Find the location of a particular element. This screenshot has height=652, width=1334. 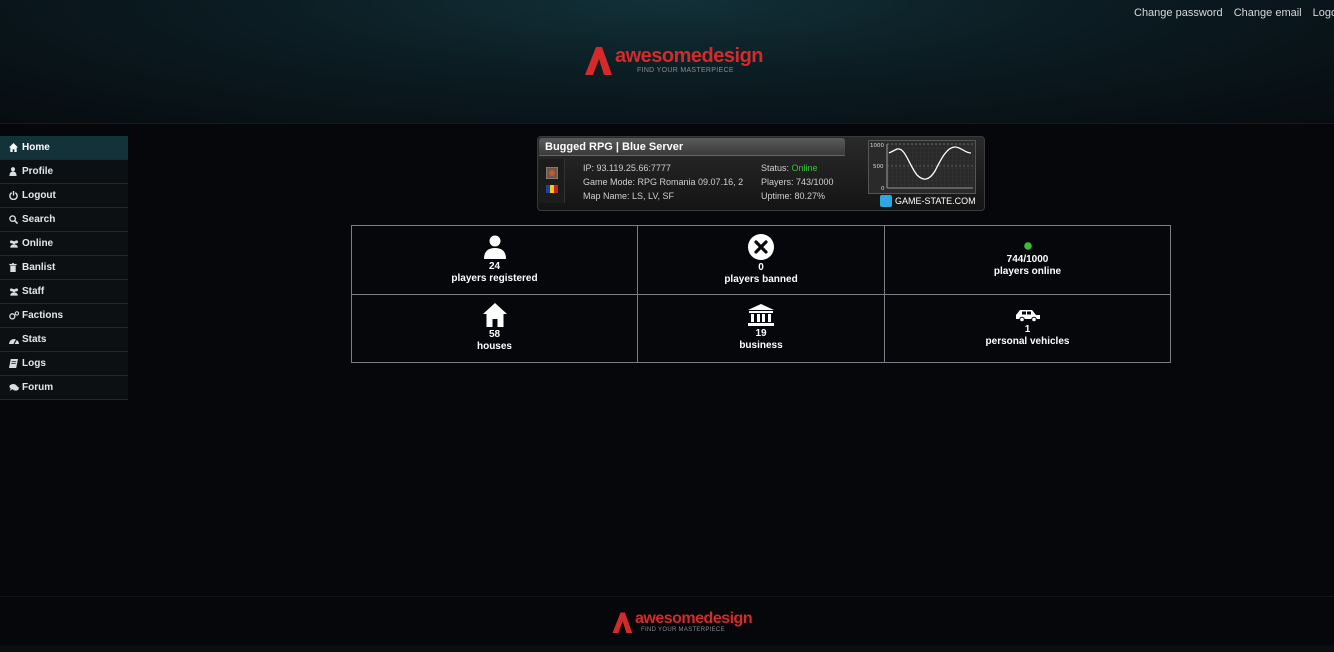

server-status: Status: Online is located at coordinates (797, 168).